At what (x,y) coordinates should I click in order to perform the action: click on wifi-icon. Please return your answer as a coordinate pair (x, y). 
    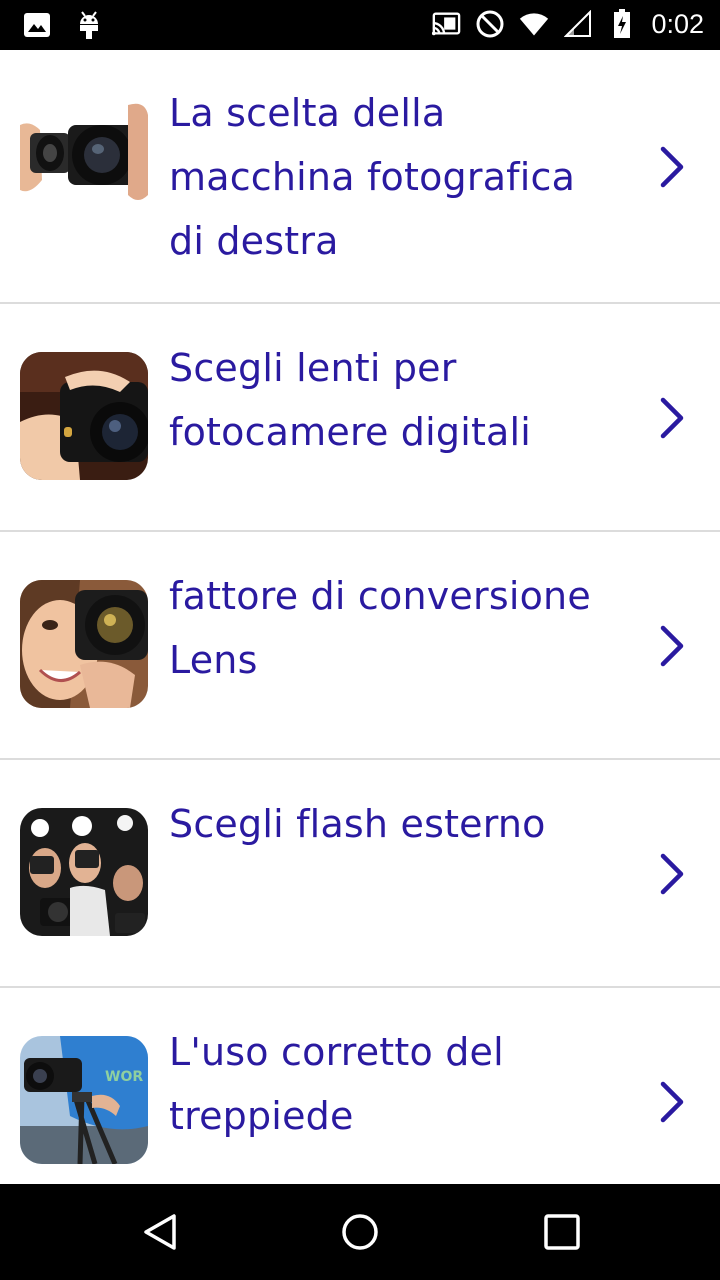
    Looking at the image, I should click on (534, 24).